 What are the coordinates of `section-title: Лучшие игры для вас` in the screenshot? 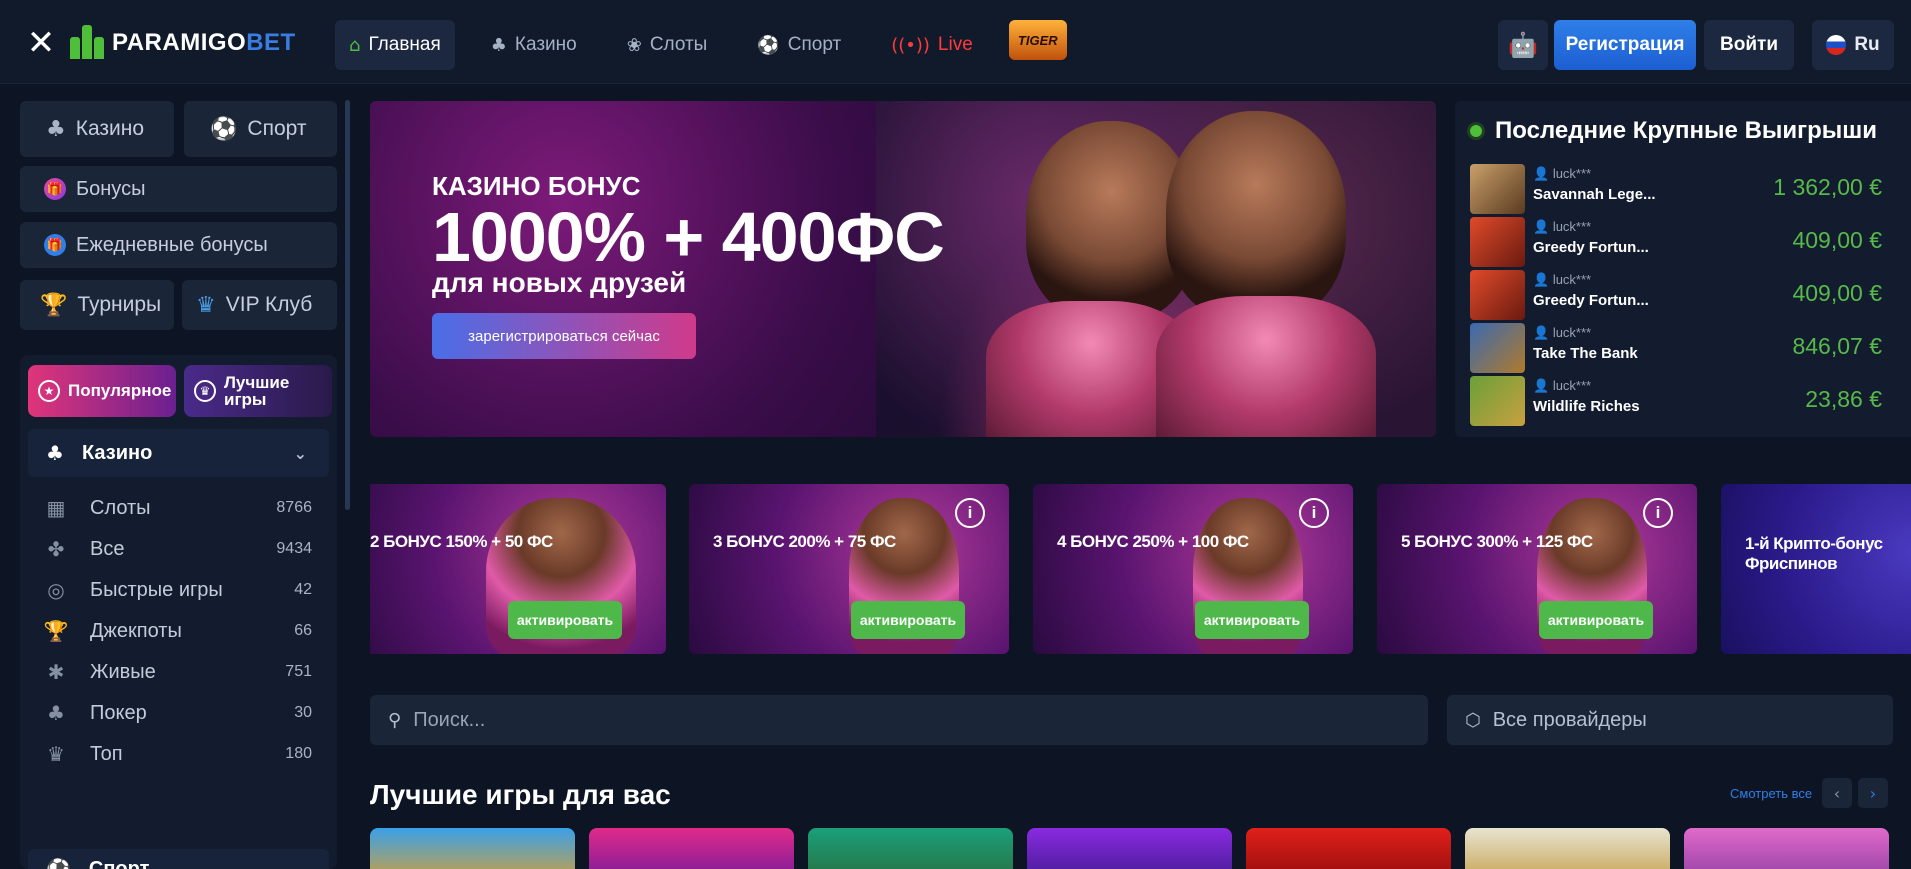 It's located at (520, 794).